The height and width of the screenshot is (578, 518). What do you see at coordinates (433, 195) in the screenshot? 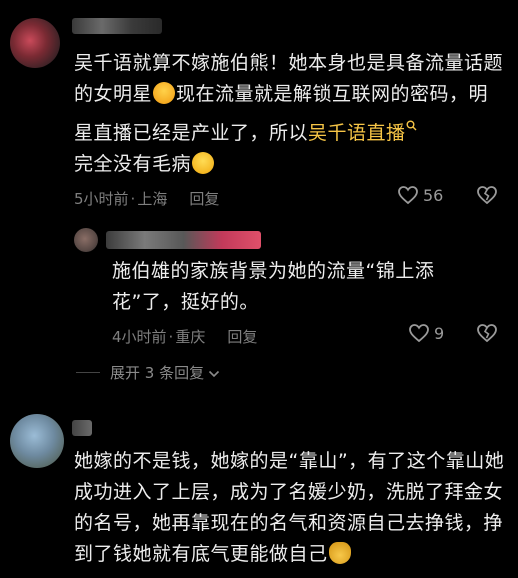
I see `like-count: 56` at bounding box center [433, 195].